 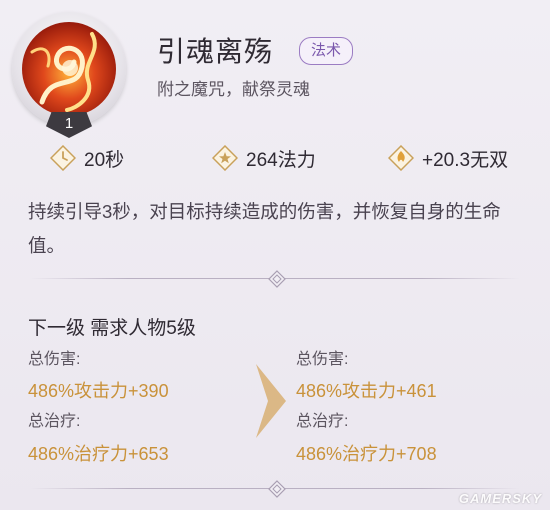 I want to click on stat-cooldown: 20秒, so click(x=87, y=158).